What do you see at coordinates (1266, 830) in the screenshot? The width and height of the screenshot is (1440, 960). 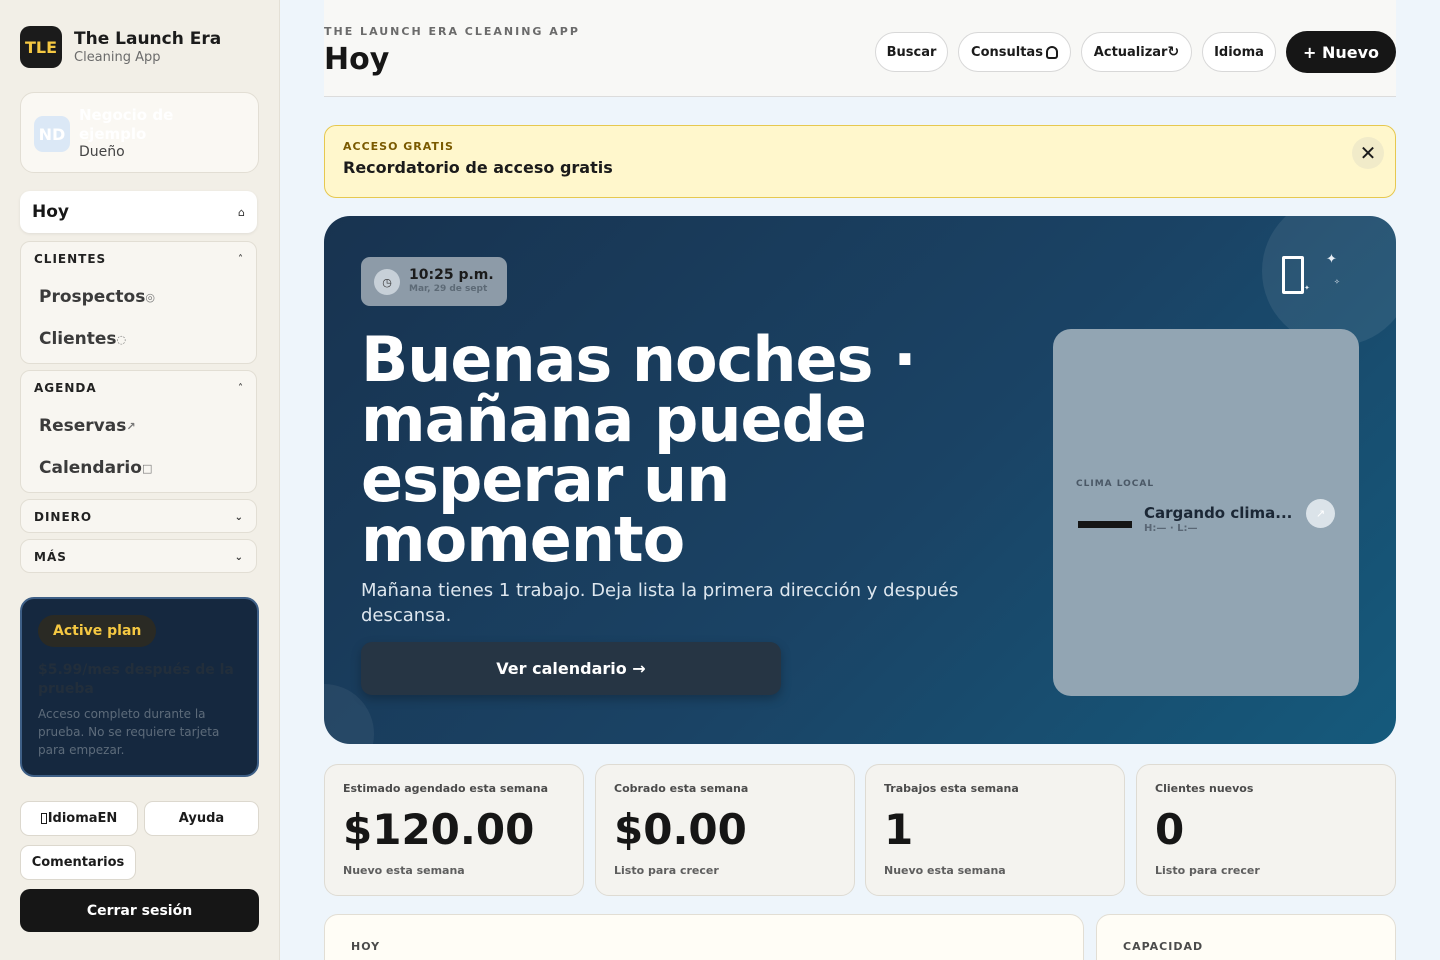 I see `stat-card-new-clients: Clientes nuevos 0 Listo para crecer` at bounding box center [1266, 830].